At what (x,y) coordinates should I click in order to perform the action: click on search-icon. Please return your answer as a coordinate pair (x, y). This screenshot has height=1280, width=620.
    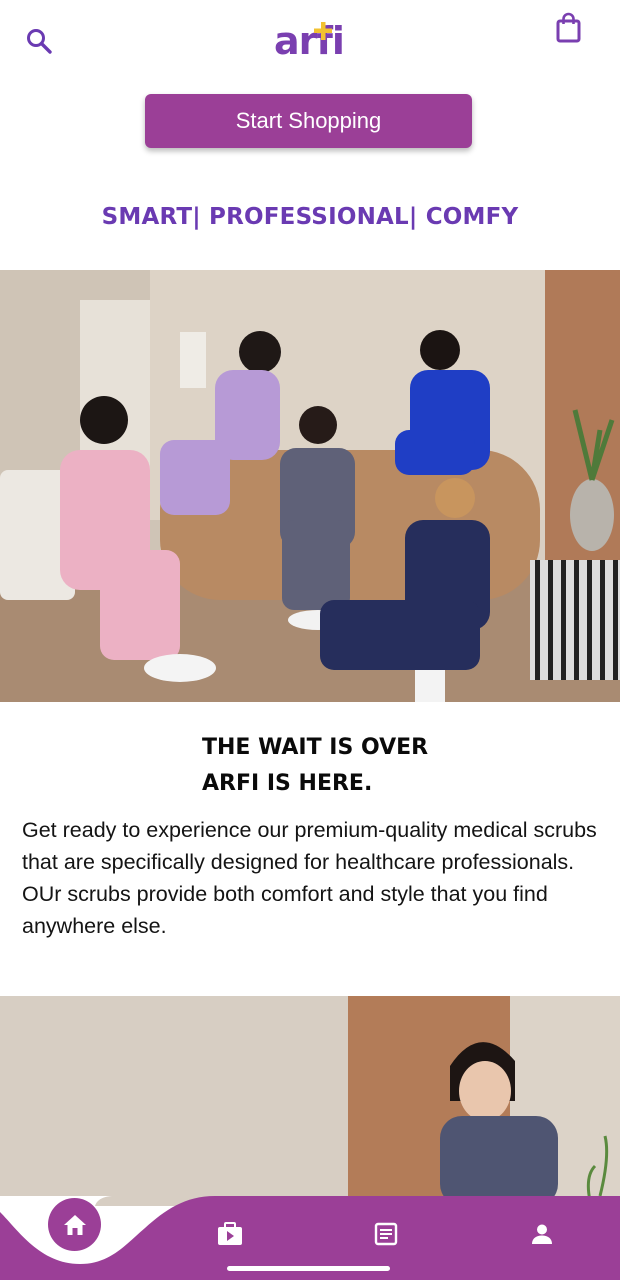
    Looking at the image, I should click on (39, 41).